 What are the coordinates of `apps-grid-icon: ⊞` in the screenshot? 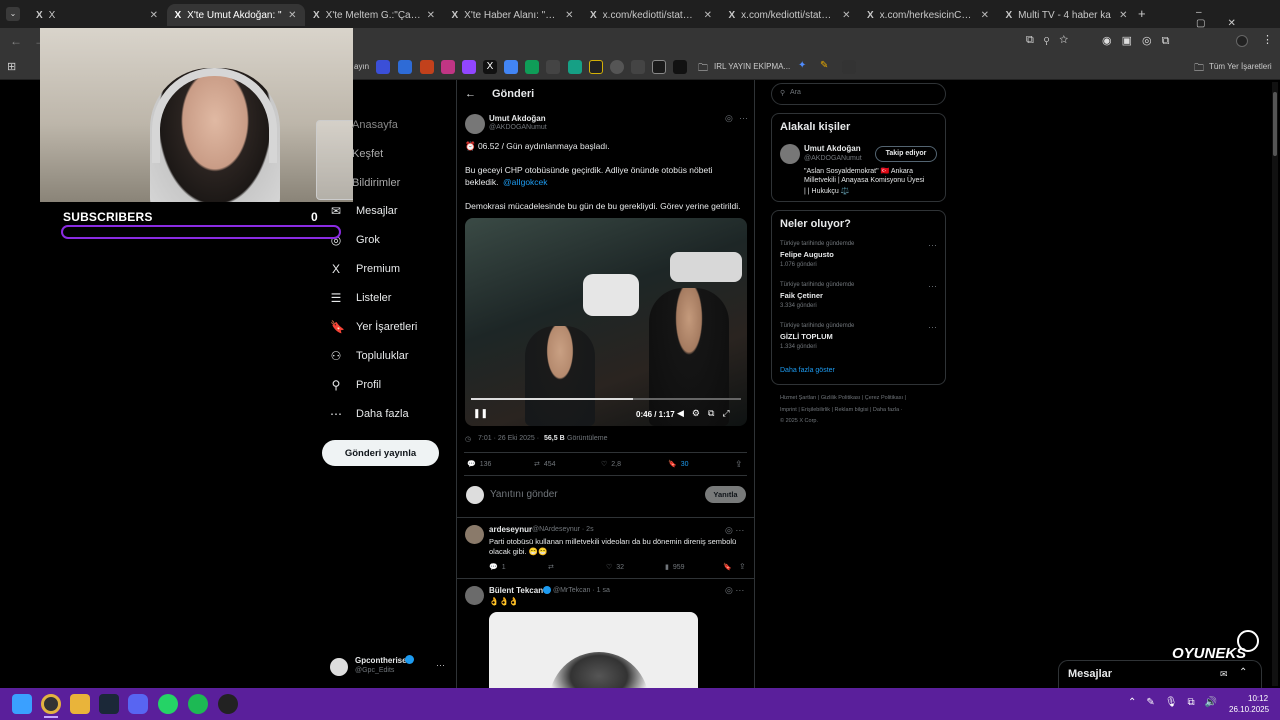 It's located at (11, 66).